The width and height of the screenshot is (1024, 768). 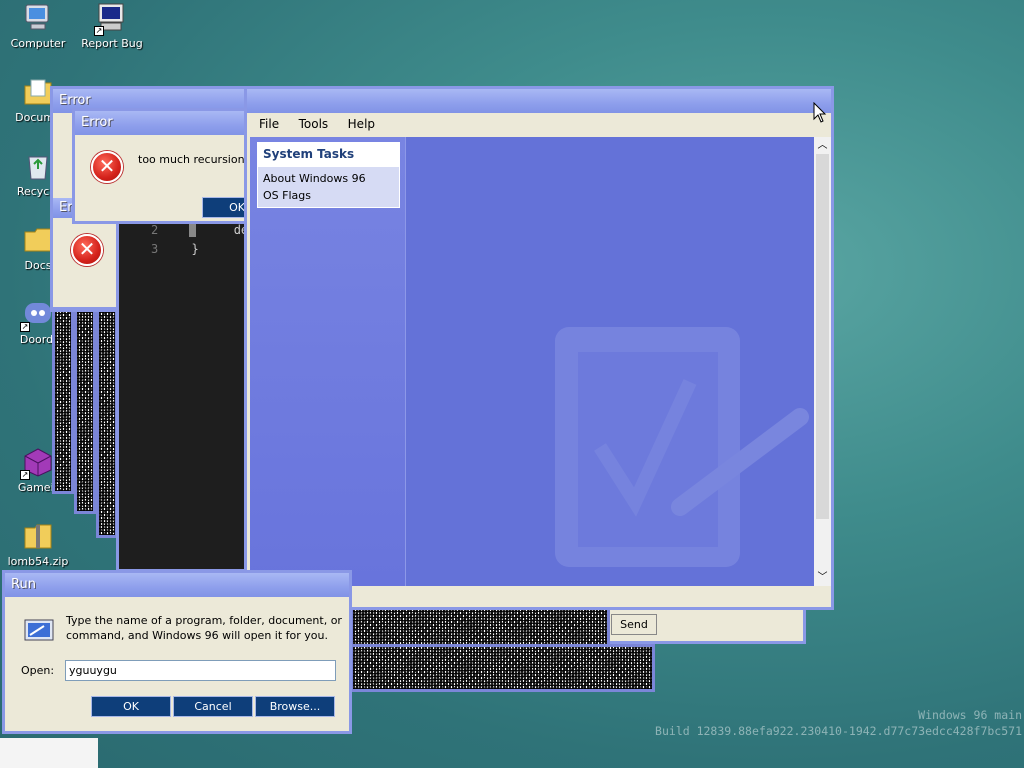 What do you see at coordinates (155, 230) in the screenshot?
I see `line-number: 2` at bounding box center [155, 230].